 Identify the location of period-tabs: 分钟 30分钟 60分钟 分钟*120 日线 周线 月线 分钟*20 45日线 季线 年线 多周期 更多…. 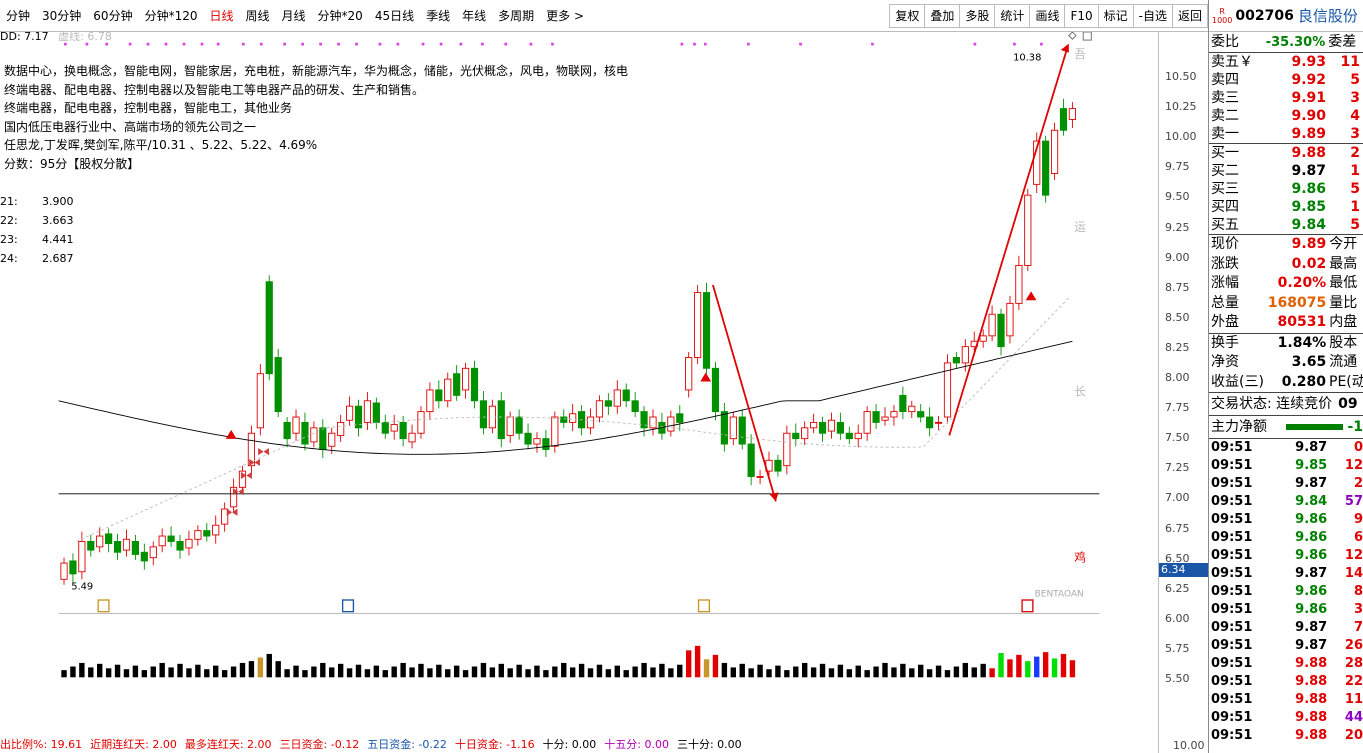
(295, 15).